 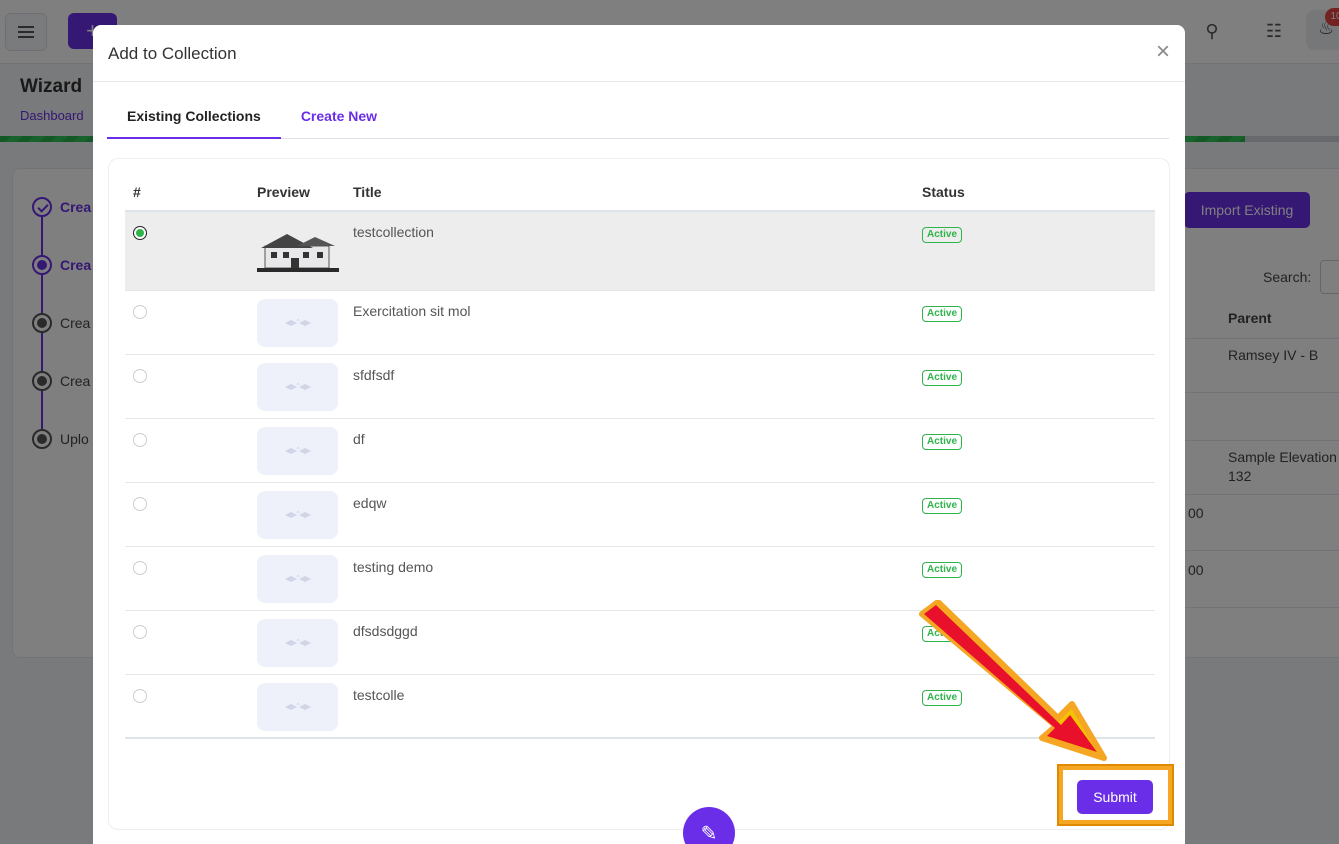 What do you see at coordinates (1163, 52) in the screenshot?
I see `close-icon: ×` at bounding box center [1163, 52].